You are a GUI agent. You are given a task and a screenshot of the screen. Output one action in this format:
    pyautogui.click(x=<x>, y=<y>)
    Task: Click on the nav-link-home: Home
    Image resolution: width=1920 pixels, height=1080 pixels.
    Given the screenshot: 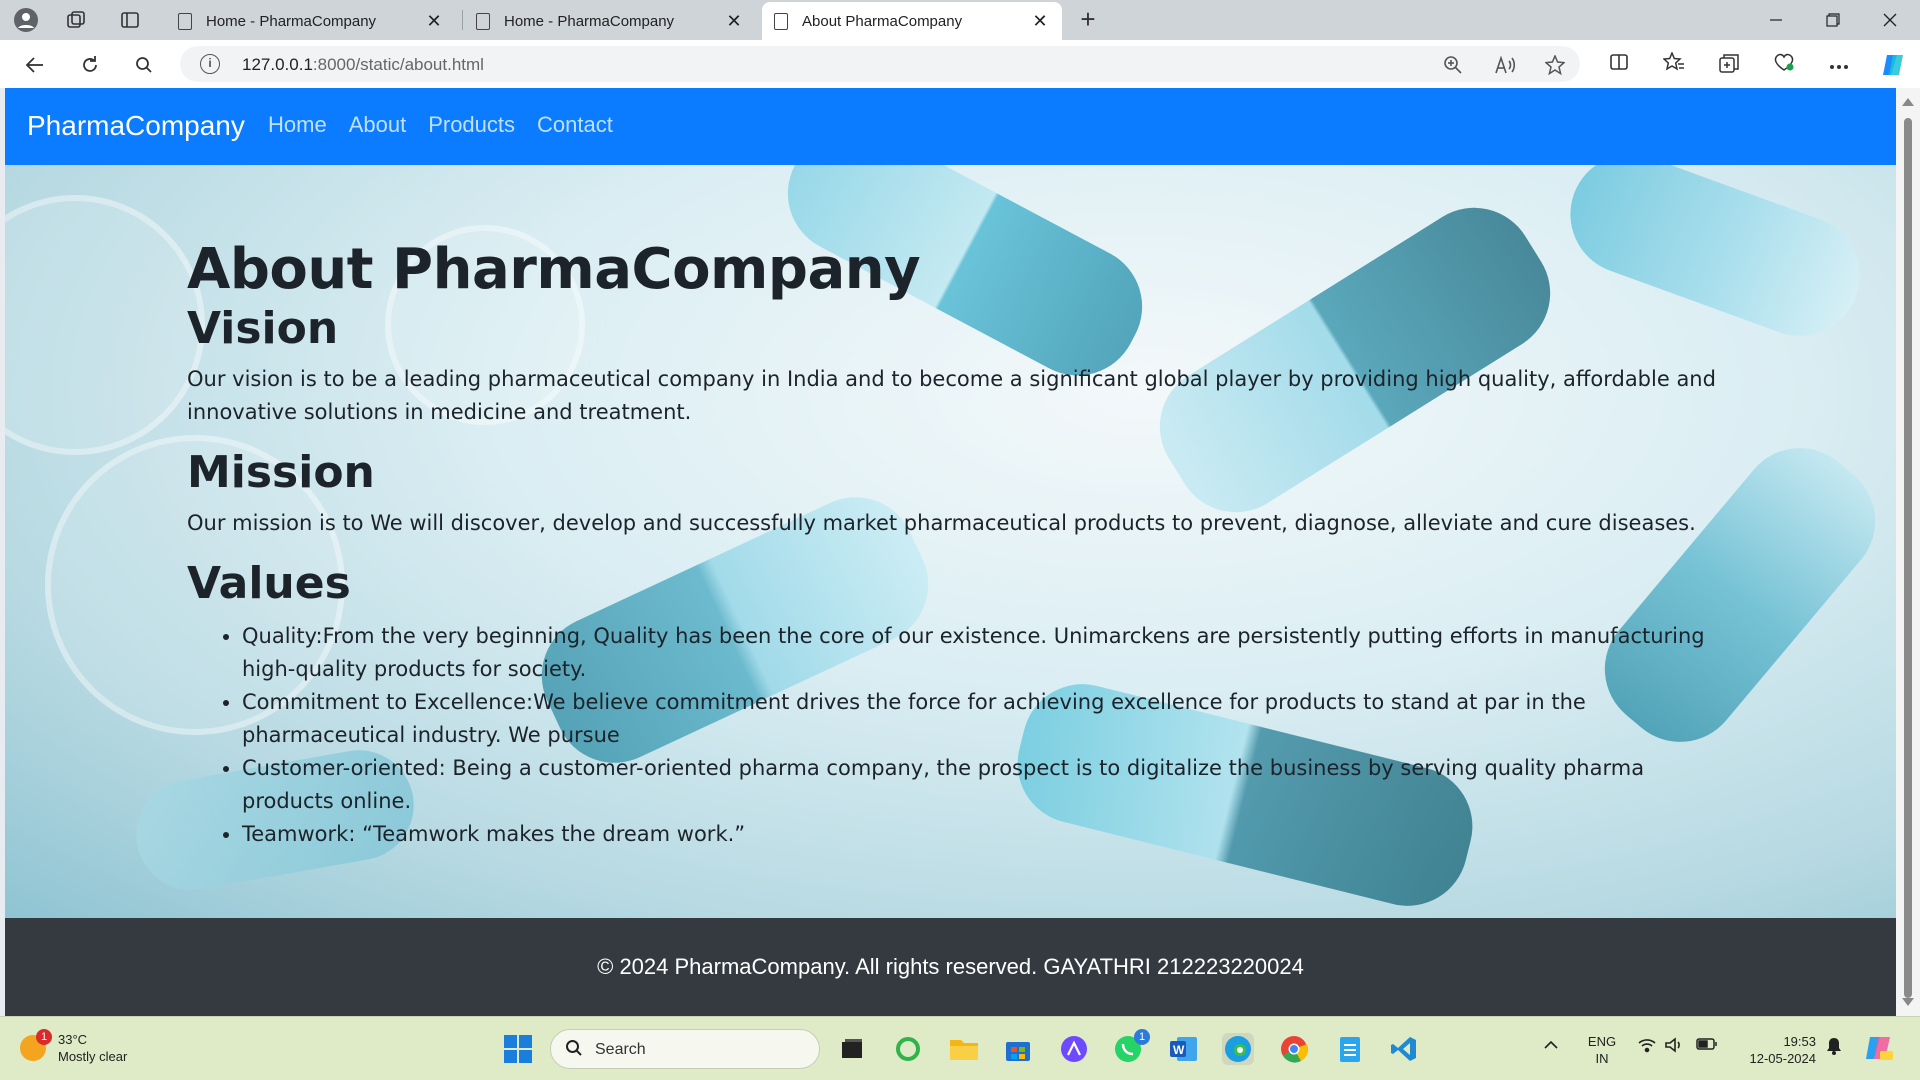 What is the action you would take?
    pyautogui.click(x=297, y=125)
    